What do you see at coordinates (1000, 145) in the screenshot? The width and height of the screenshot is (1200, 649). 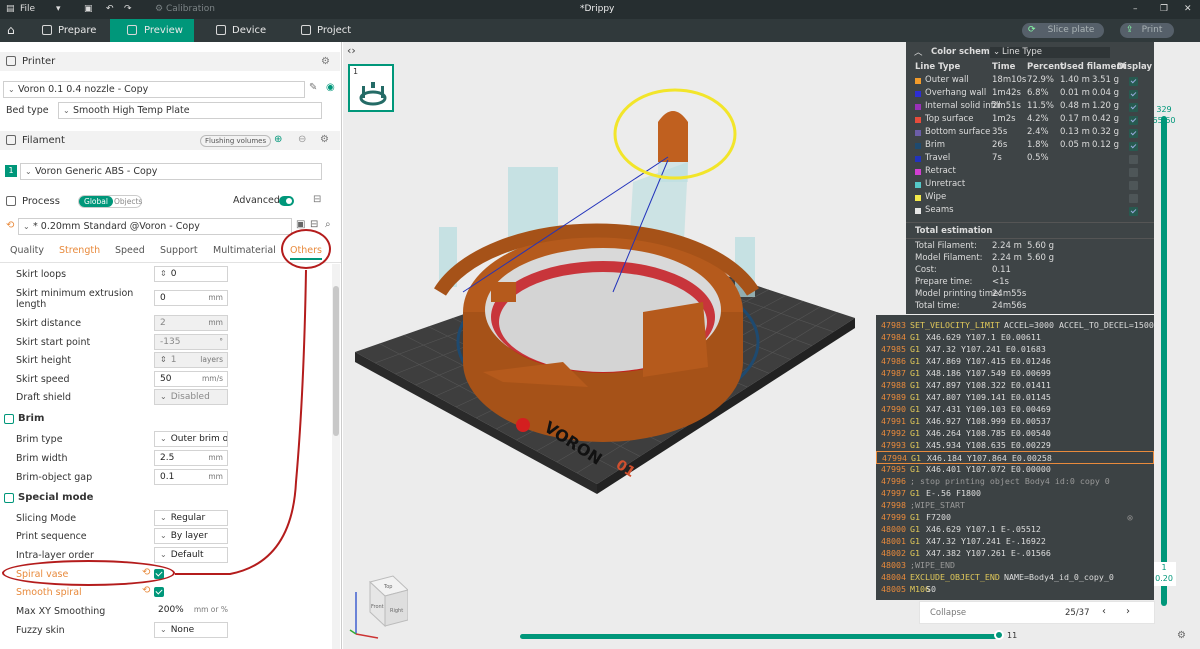 I see `line-type-time: 26s` at bounding box center [1000, 145].